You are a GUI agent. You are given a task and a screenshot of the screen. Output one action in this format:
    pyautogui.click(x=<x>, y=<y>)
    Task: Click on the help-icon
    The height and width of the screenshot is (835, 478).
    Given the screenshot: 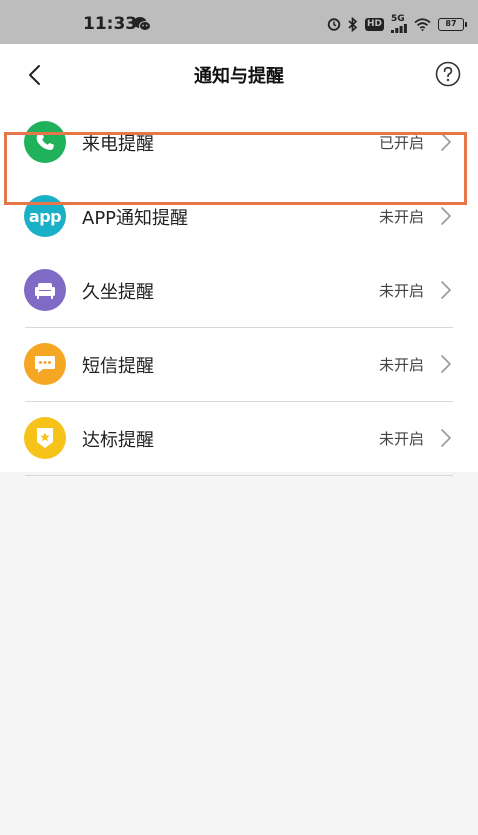 What is the action you would take?
    pyautogui.click(x=448, y=74)
    